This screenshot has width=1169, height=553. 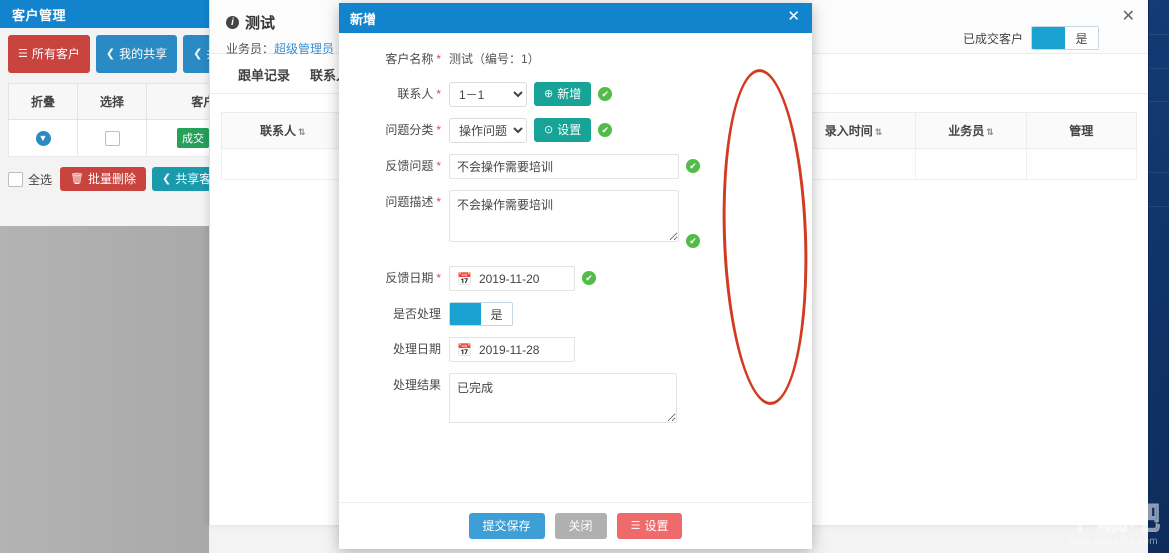 I want to click on add-contact-label: 新增, so click(x=569, y=94).